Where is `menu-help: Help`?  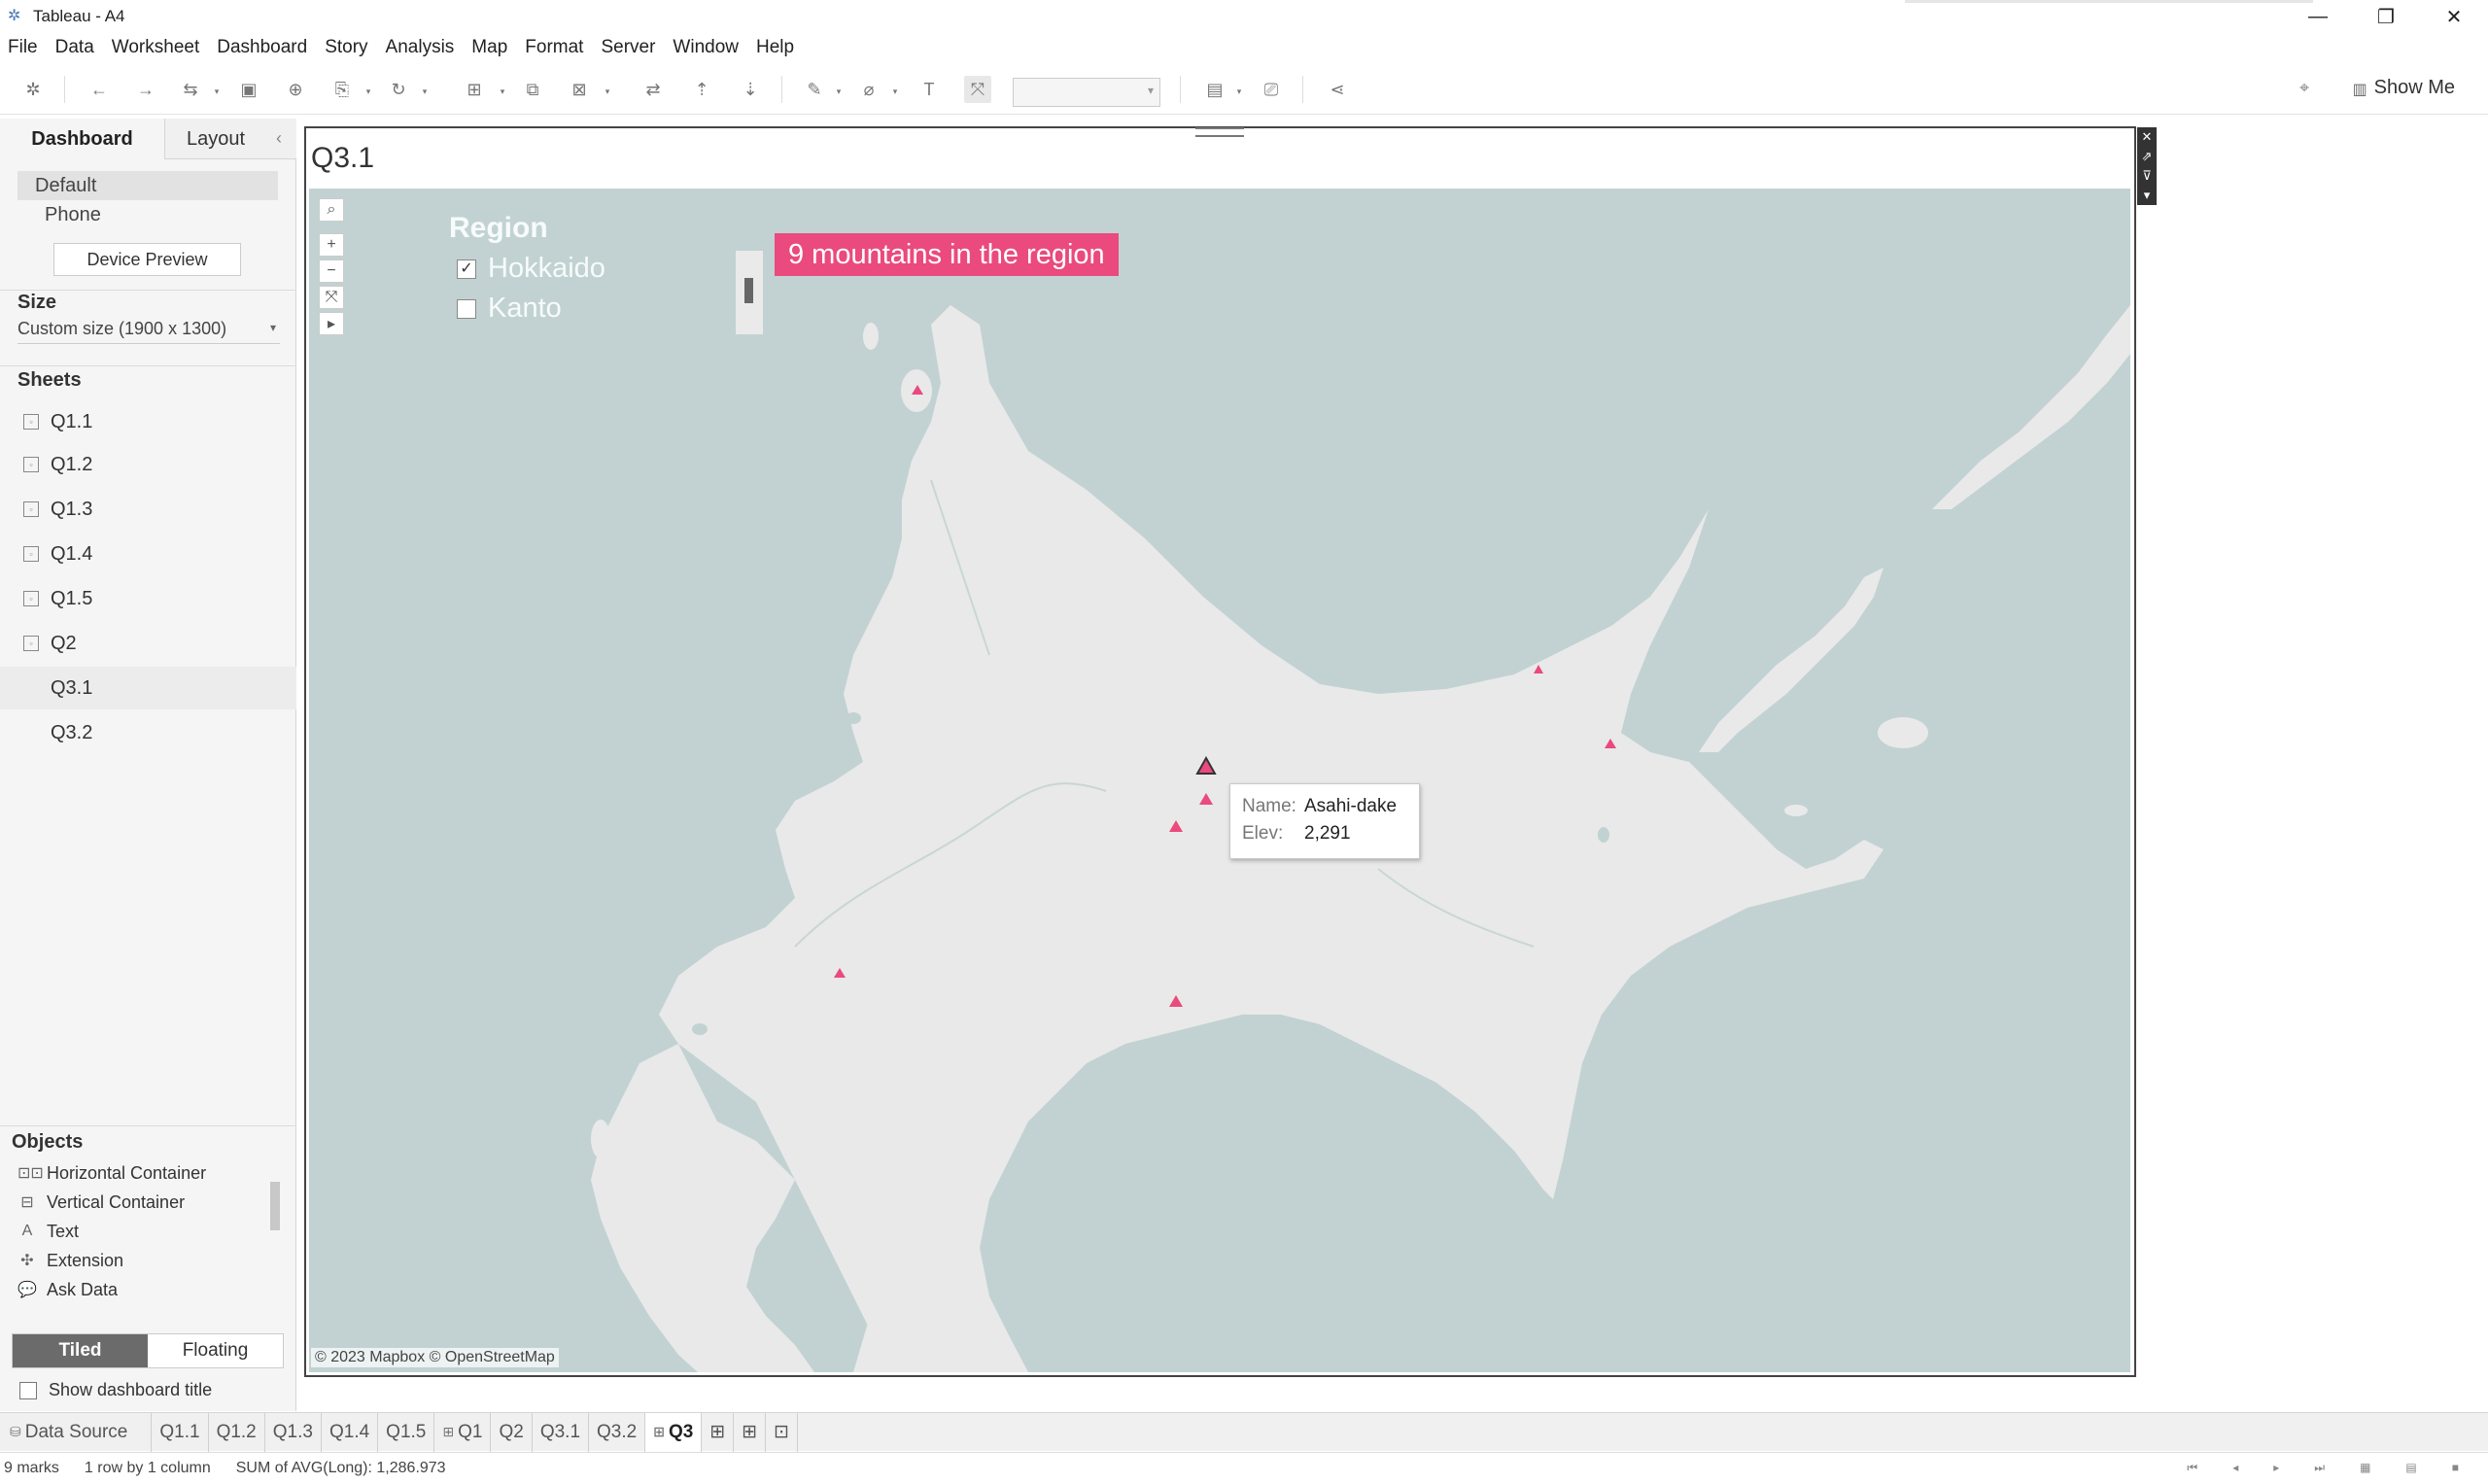
menu-help: Help is located at coordinates (775, 47).